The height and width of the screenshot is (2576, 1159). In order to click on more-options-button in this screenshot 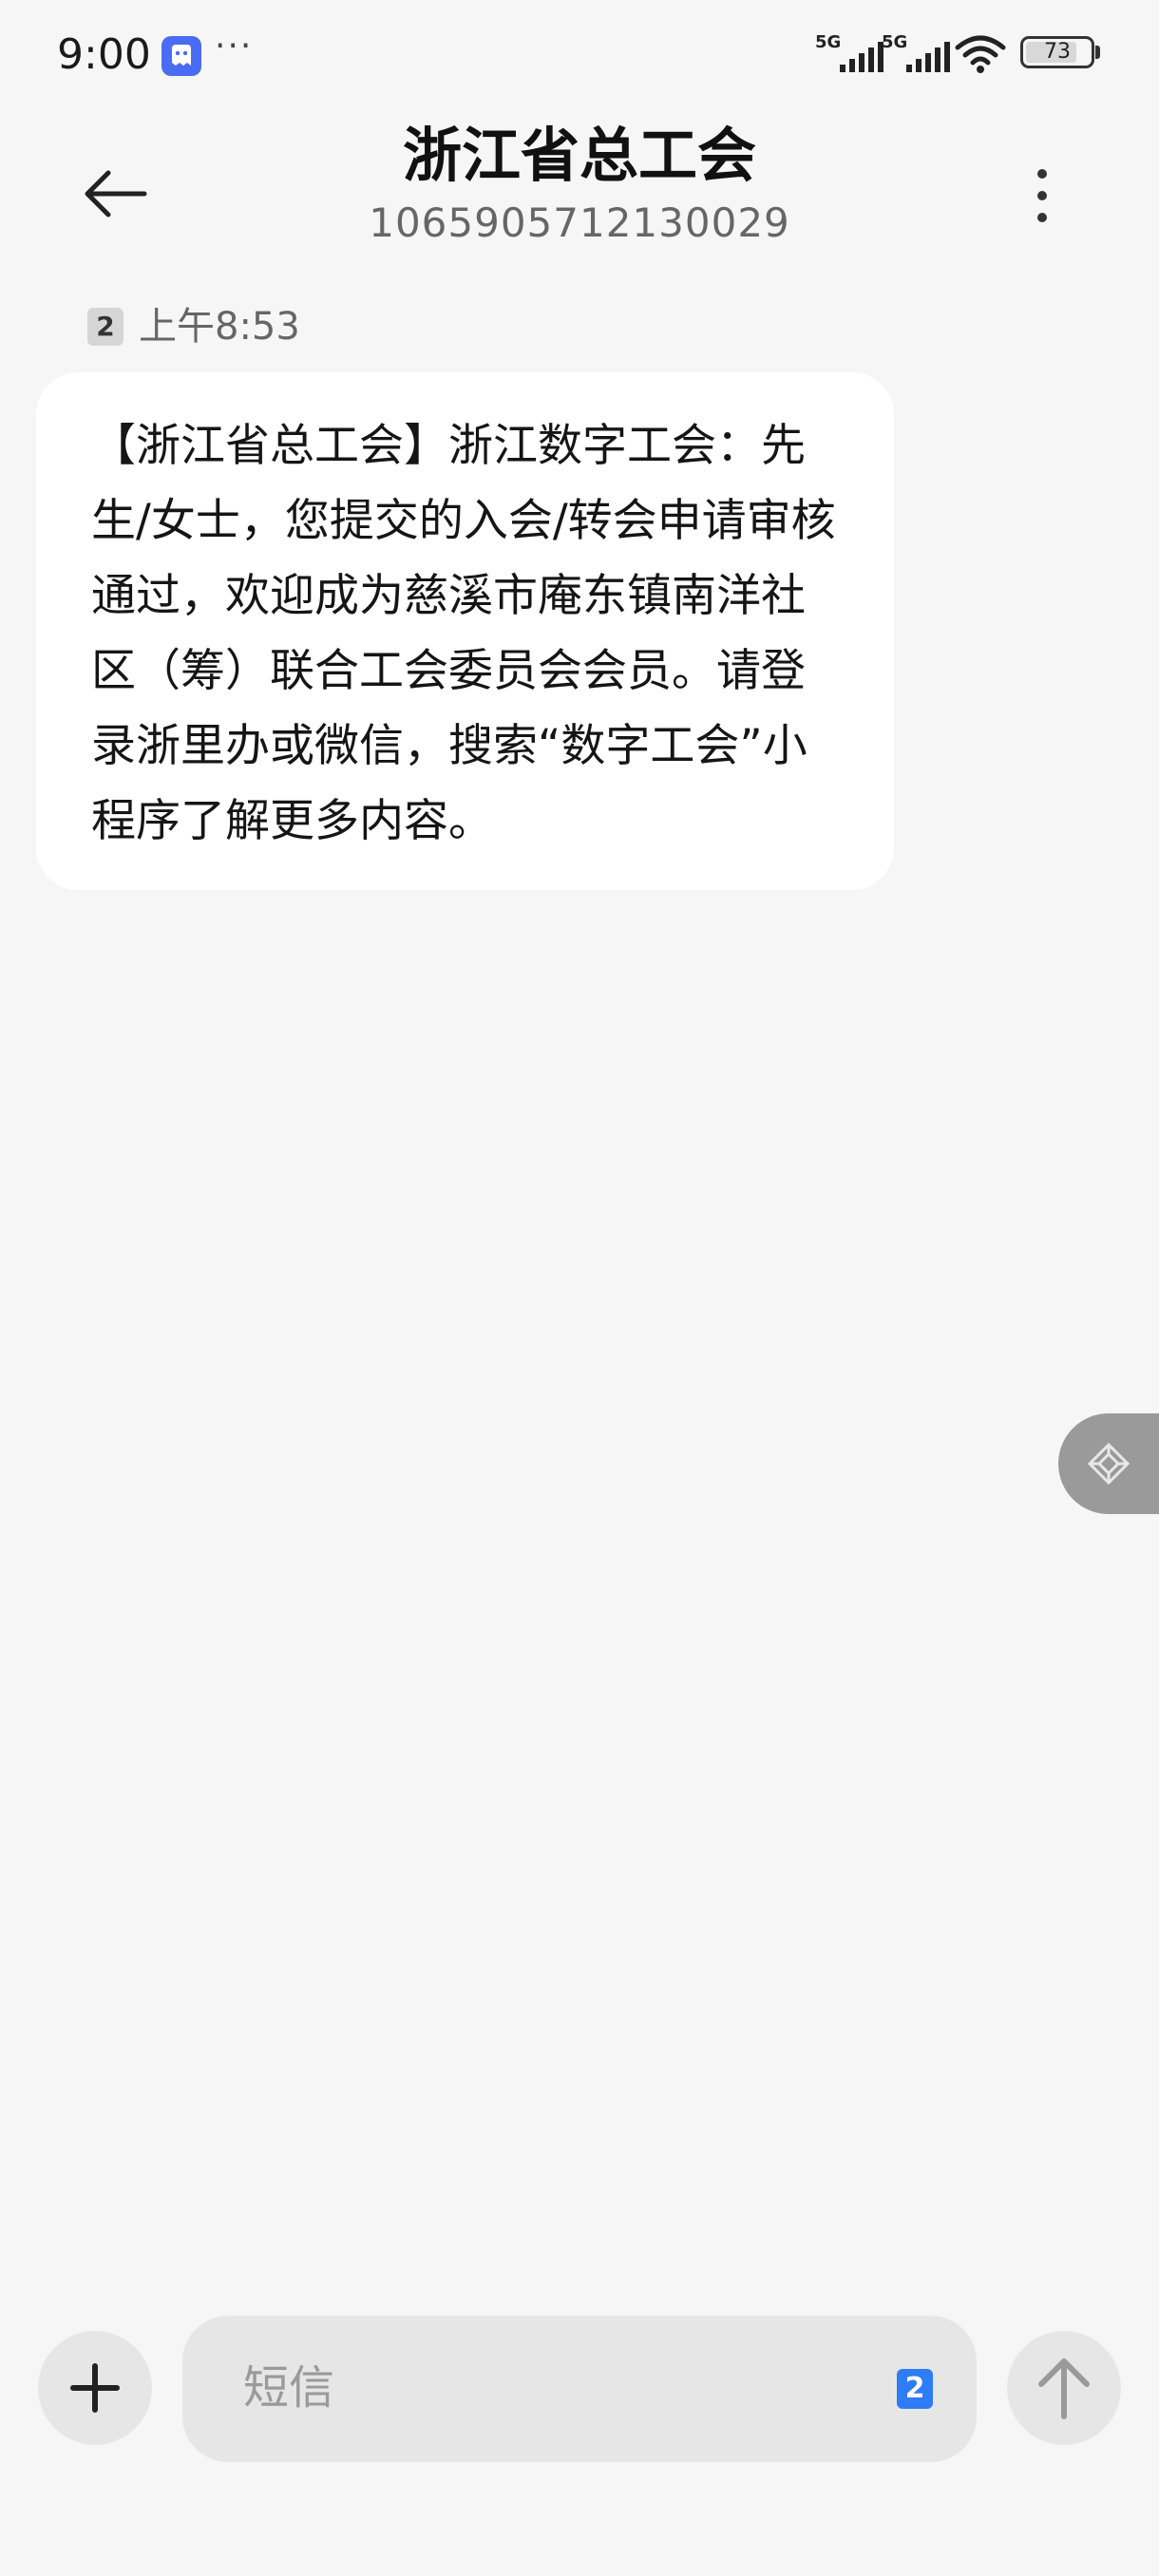, I will do `click(1042, 195)`.